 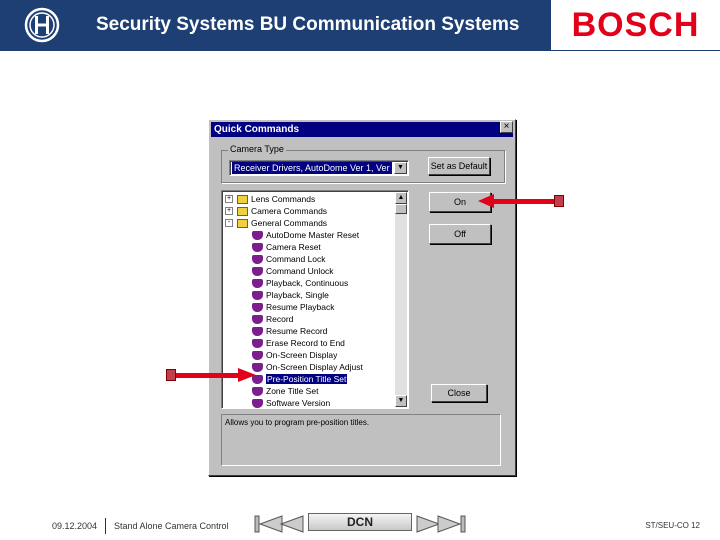 I want to click on tree-item-label: Software Version, so click(x=298, y=403).